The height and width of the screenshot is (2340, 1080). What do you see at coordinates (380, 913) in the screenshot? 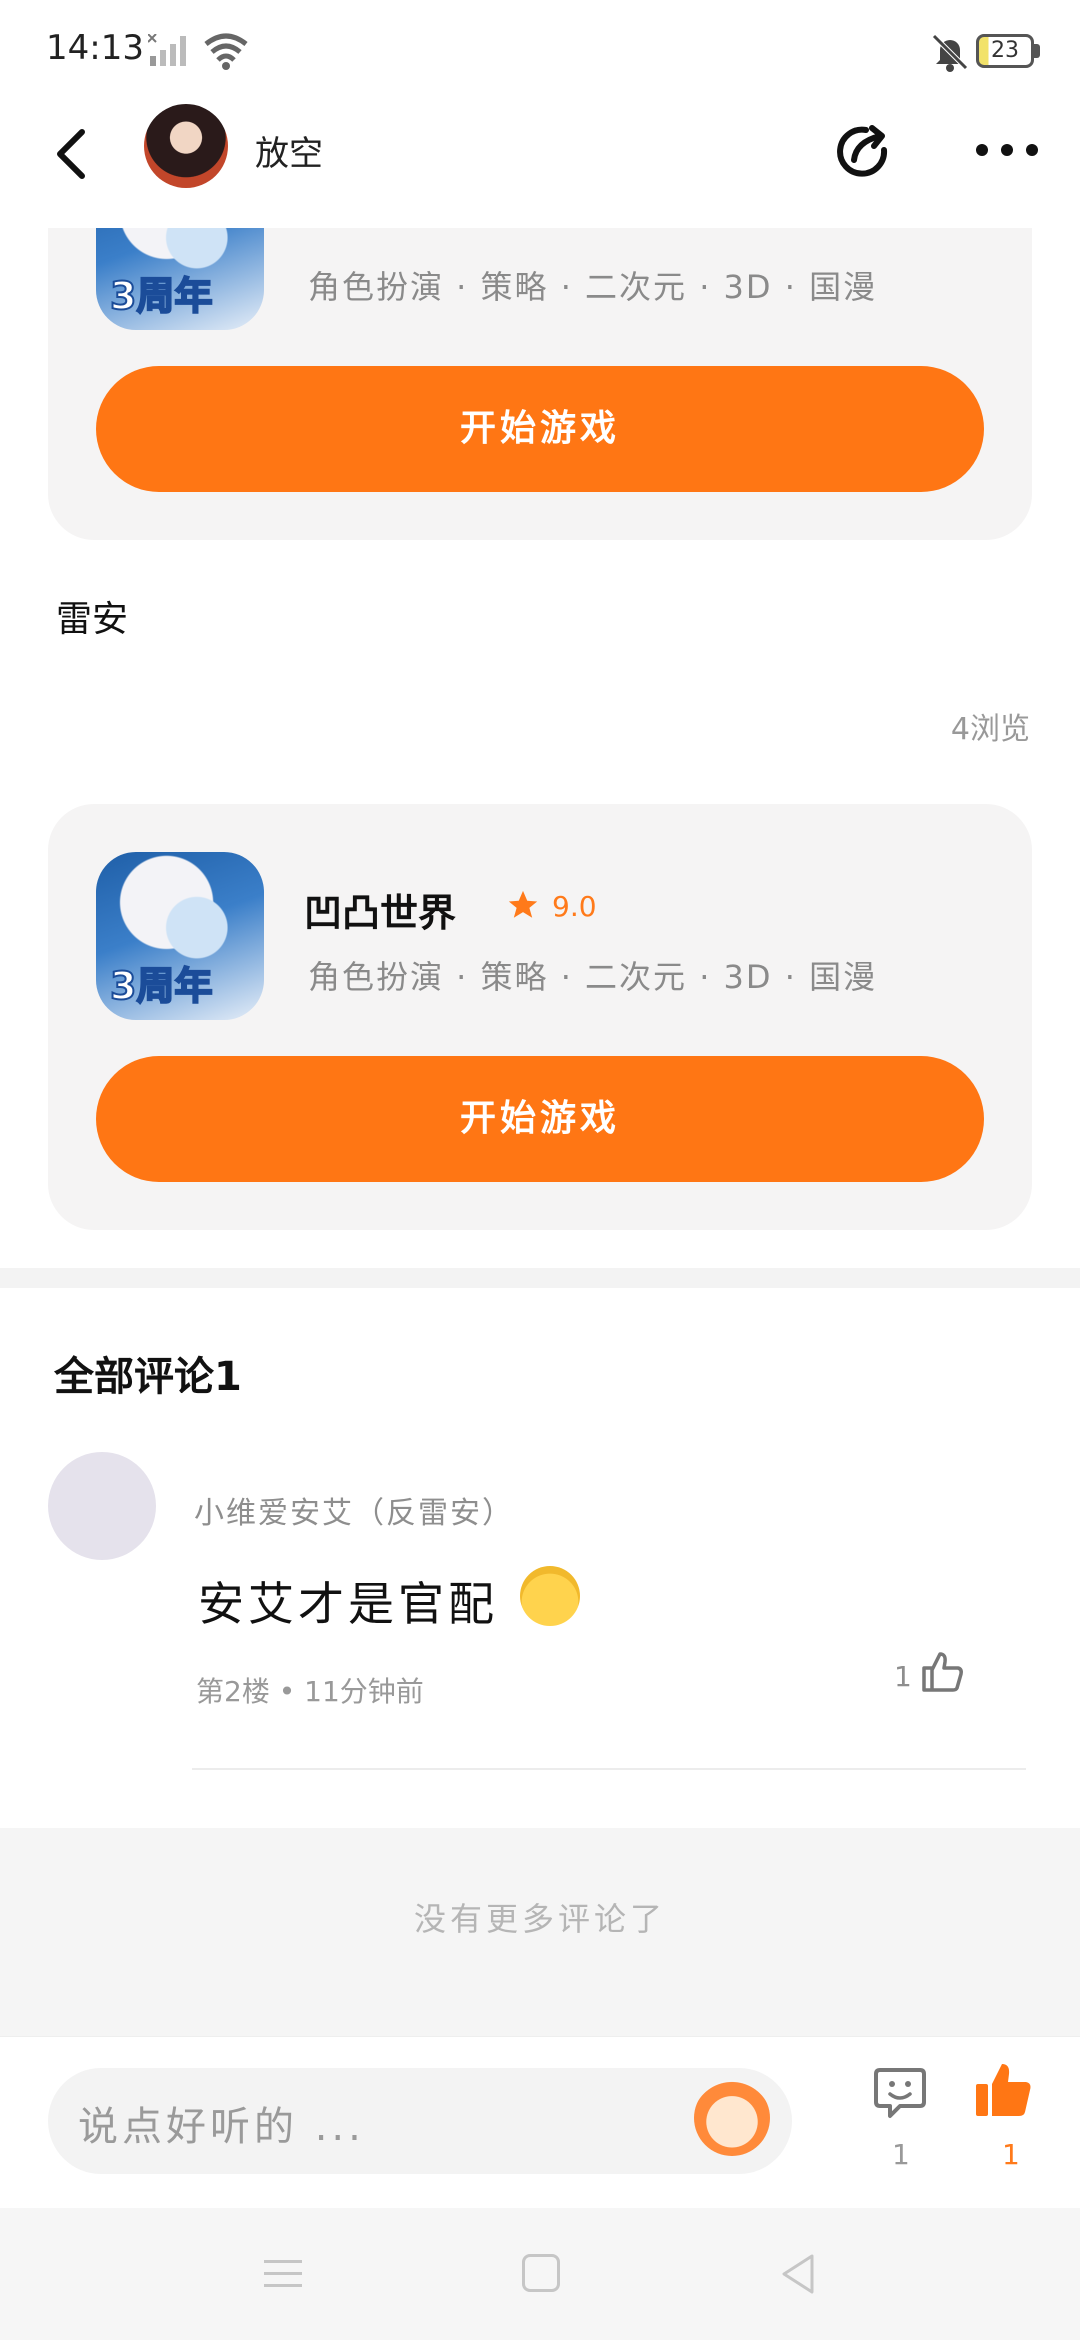
I see `game-title: 凹凸世界` at bounding box center [380, 913].